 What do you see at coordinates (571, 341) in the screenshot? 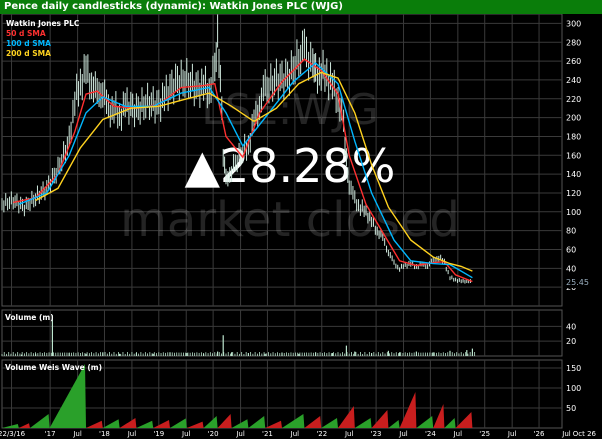
I see `volume-tick-label: 20` at bounding box center [571, 341].